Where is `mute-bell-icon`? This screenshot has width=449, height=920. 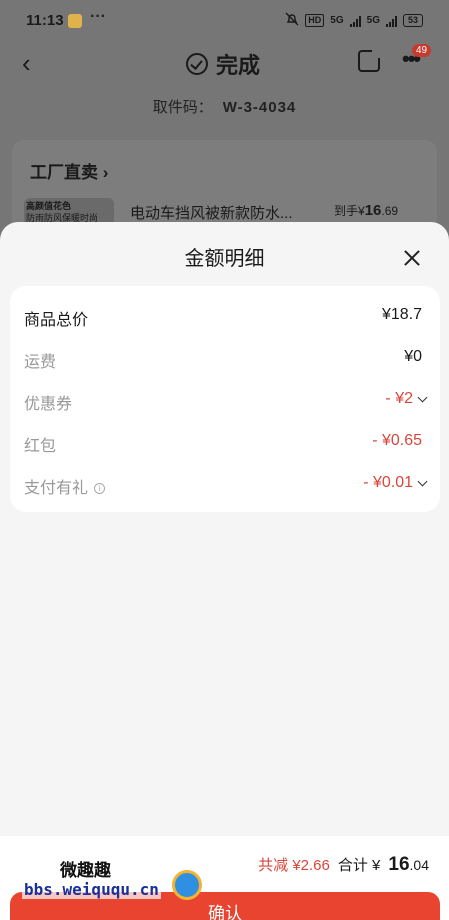 mute-bell-icon is located at coordinates (292, 20).